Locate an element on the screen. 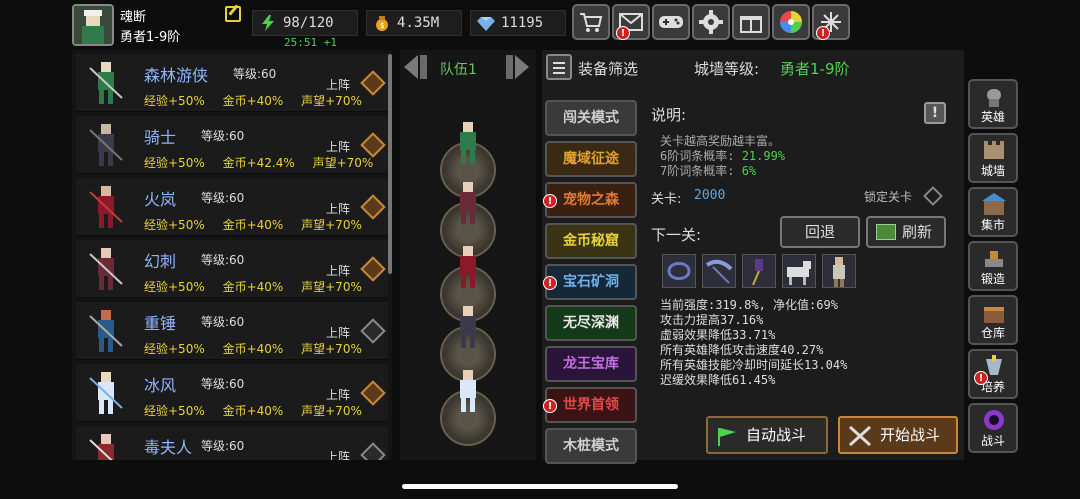  edit-icon is located at coordinates (233, 14).